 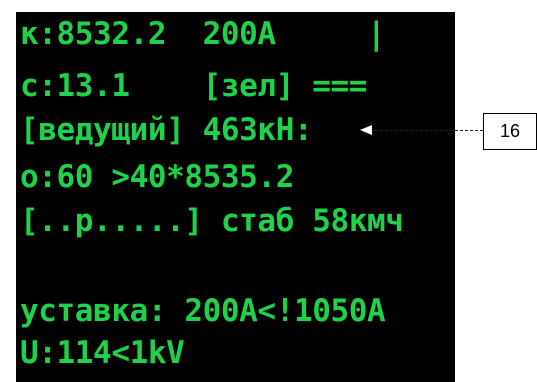 I want to click on display-line-1: к:8532.2 200А |, so click(x=203, y=34).